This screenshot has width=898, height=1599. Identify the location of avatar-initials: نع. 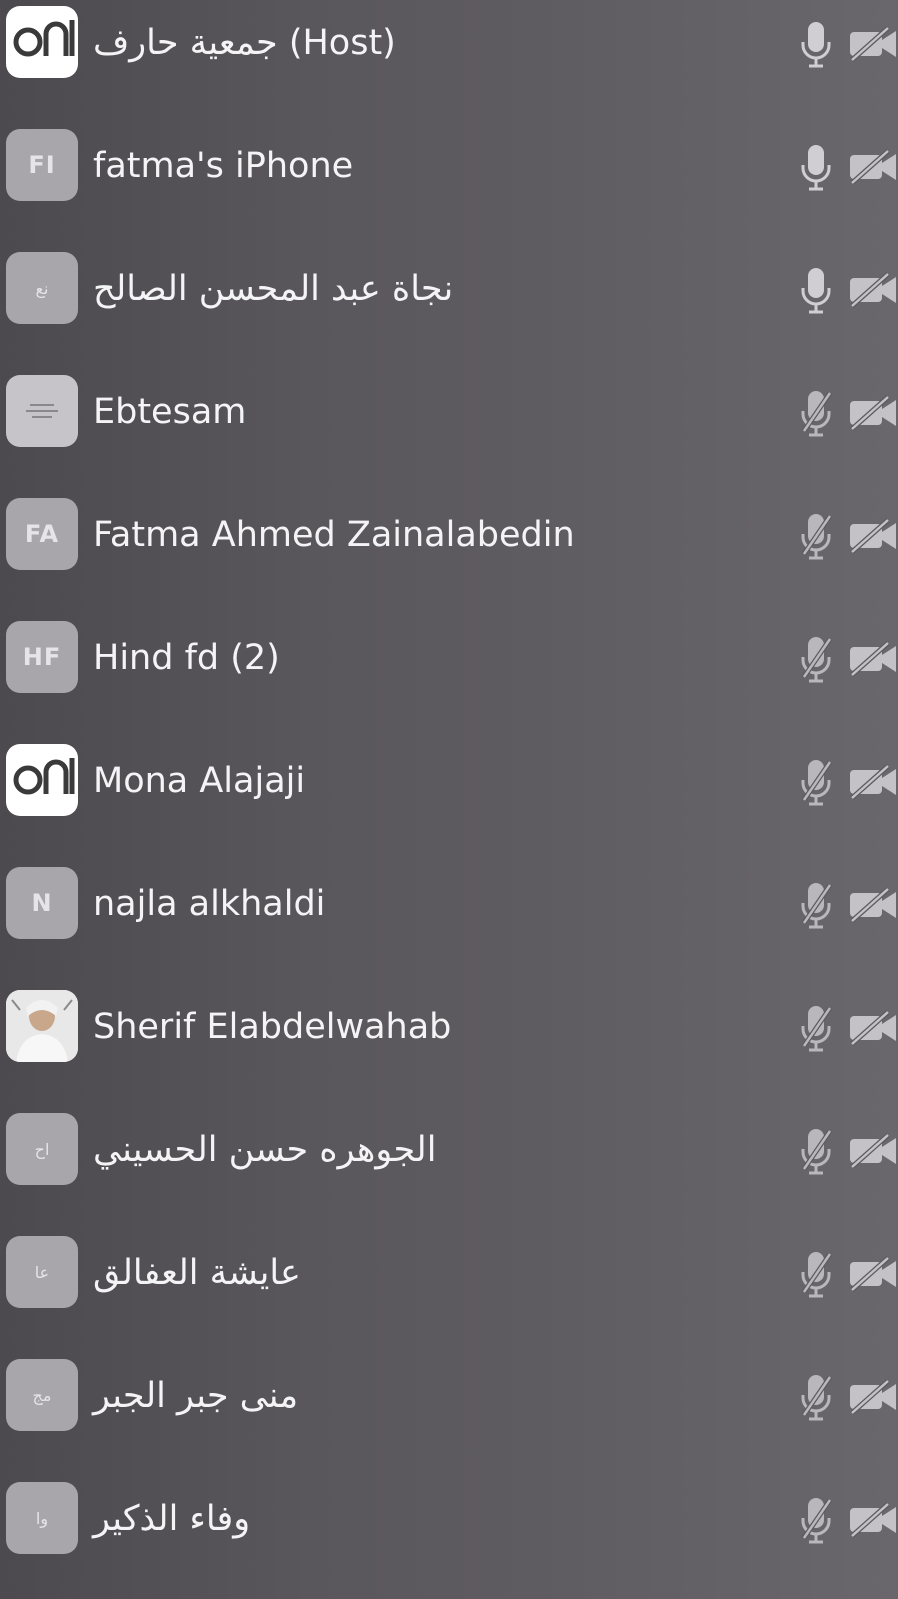
(42, 288).